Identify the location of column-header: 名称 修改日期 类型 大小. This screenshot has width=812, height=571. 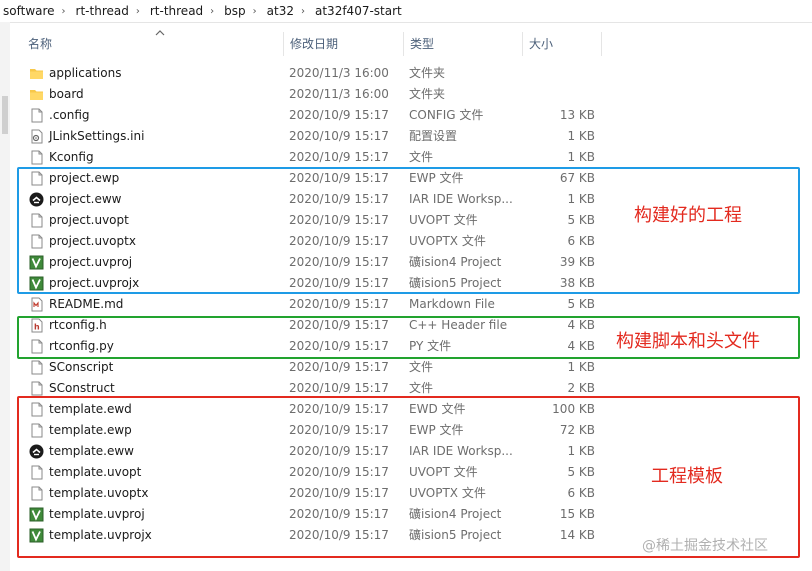
(312, 43).